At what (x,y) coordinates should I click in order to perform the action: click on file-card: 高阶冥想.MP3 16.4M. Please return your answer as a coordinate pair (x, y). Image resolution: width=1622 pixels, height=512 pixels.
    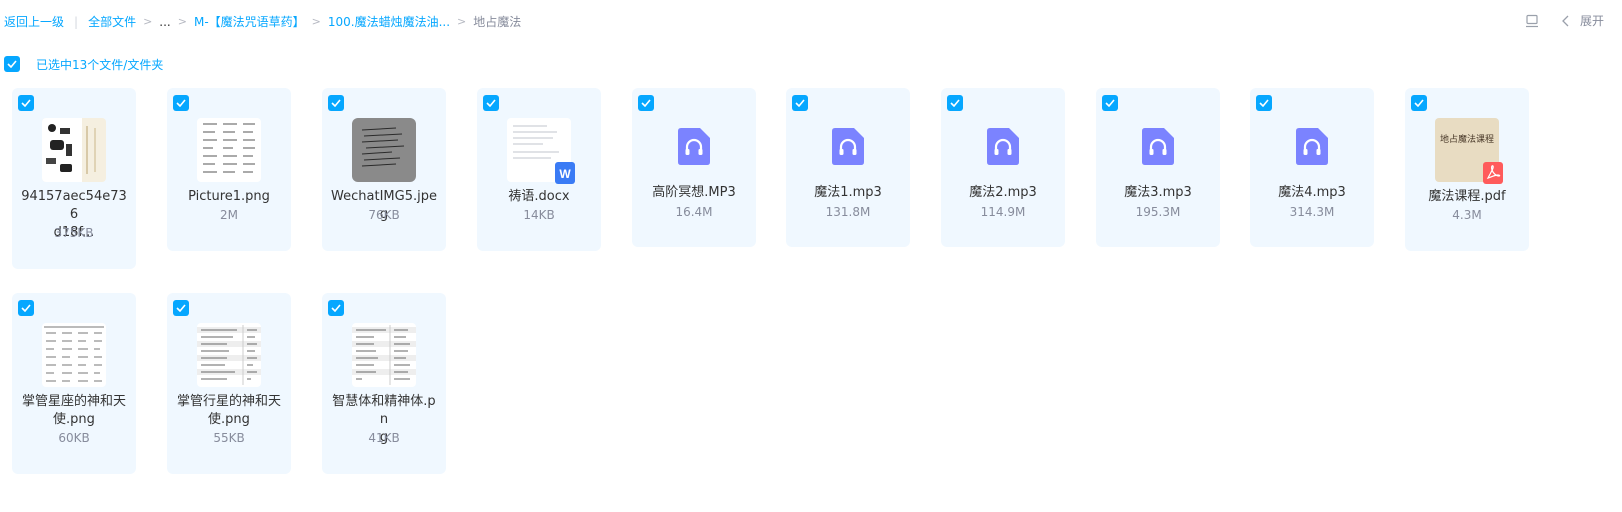
    Looking at the image, I should click on (694, 167).